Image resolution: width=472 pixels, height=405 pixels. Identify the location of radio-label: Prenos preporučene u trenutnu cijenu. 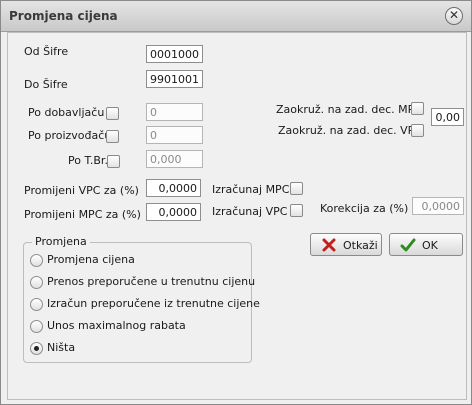
(151, 281).